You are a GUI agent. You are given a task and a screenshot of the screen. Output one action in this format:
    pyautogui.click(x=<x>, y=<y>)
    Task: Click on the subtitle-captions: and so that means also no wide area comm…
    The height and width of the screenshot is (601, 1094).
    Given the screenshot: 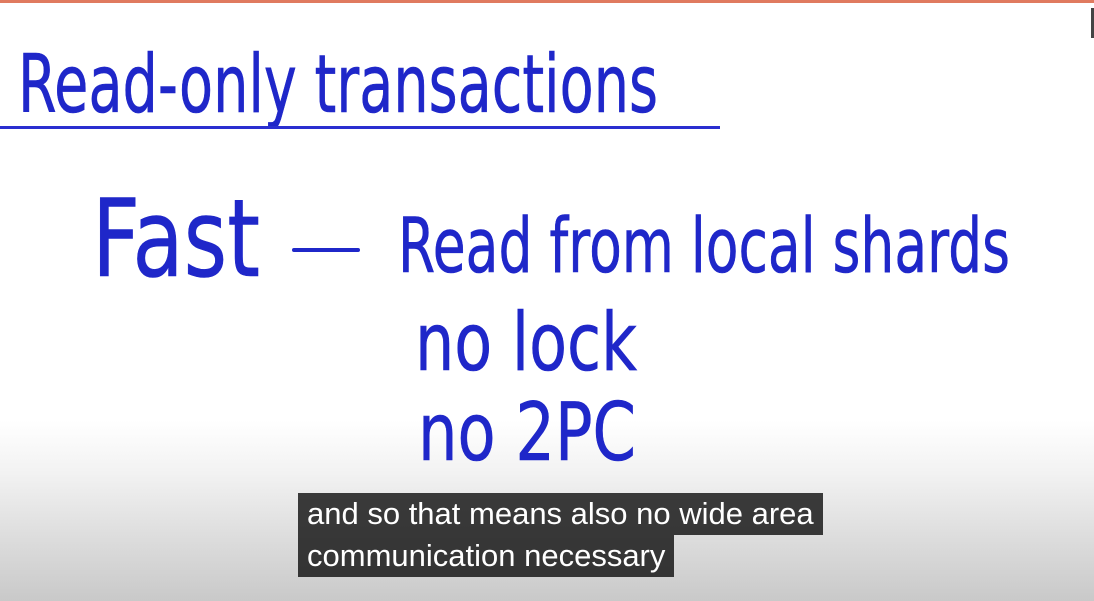 What is the action you would take?
    pyautogui.click(x=560, y=535)
    